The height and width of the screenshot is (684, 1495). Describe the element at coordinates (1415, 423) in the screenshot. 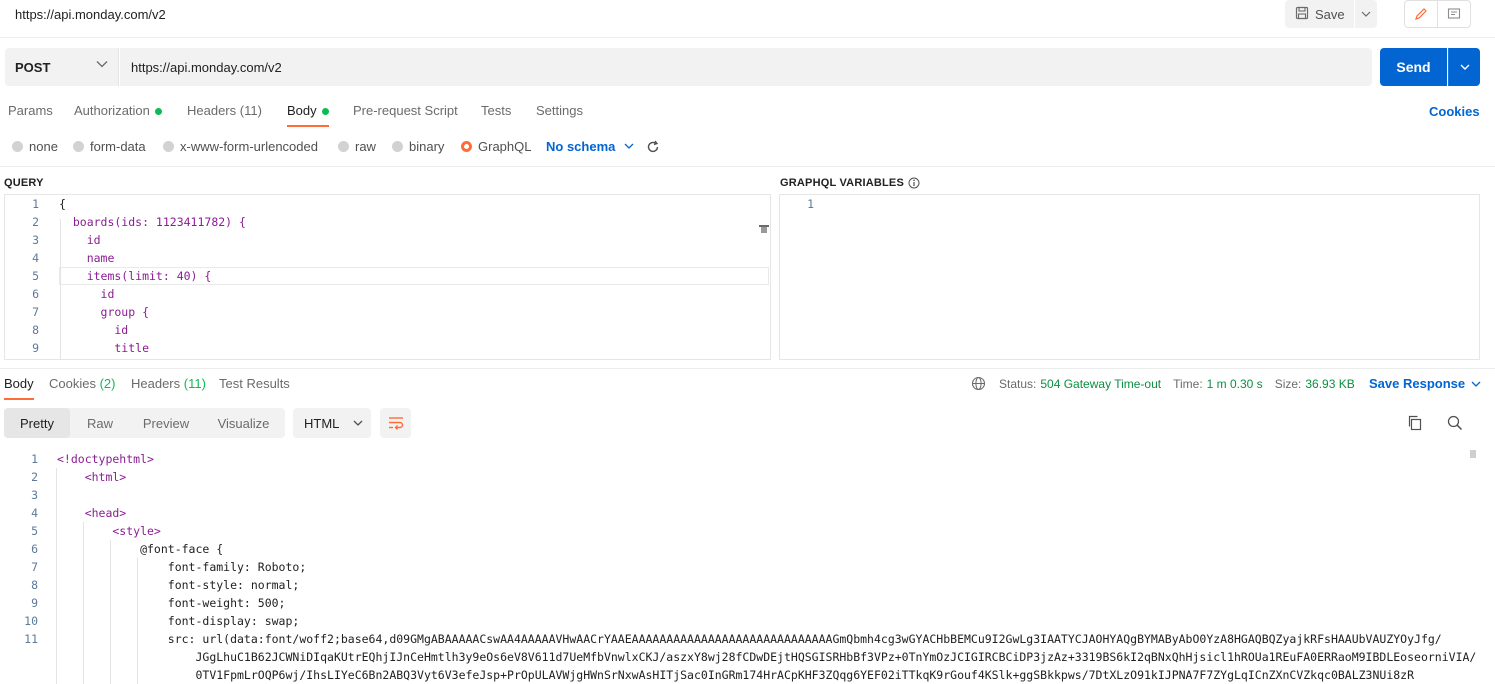

I see `copy-icon` at that location.